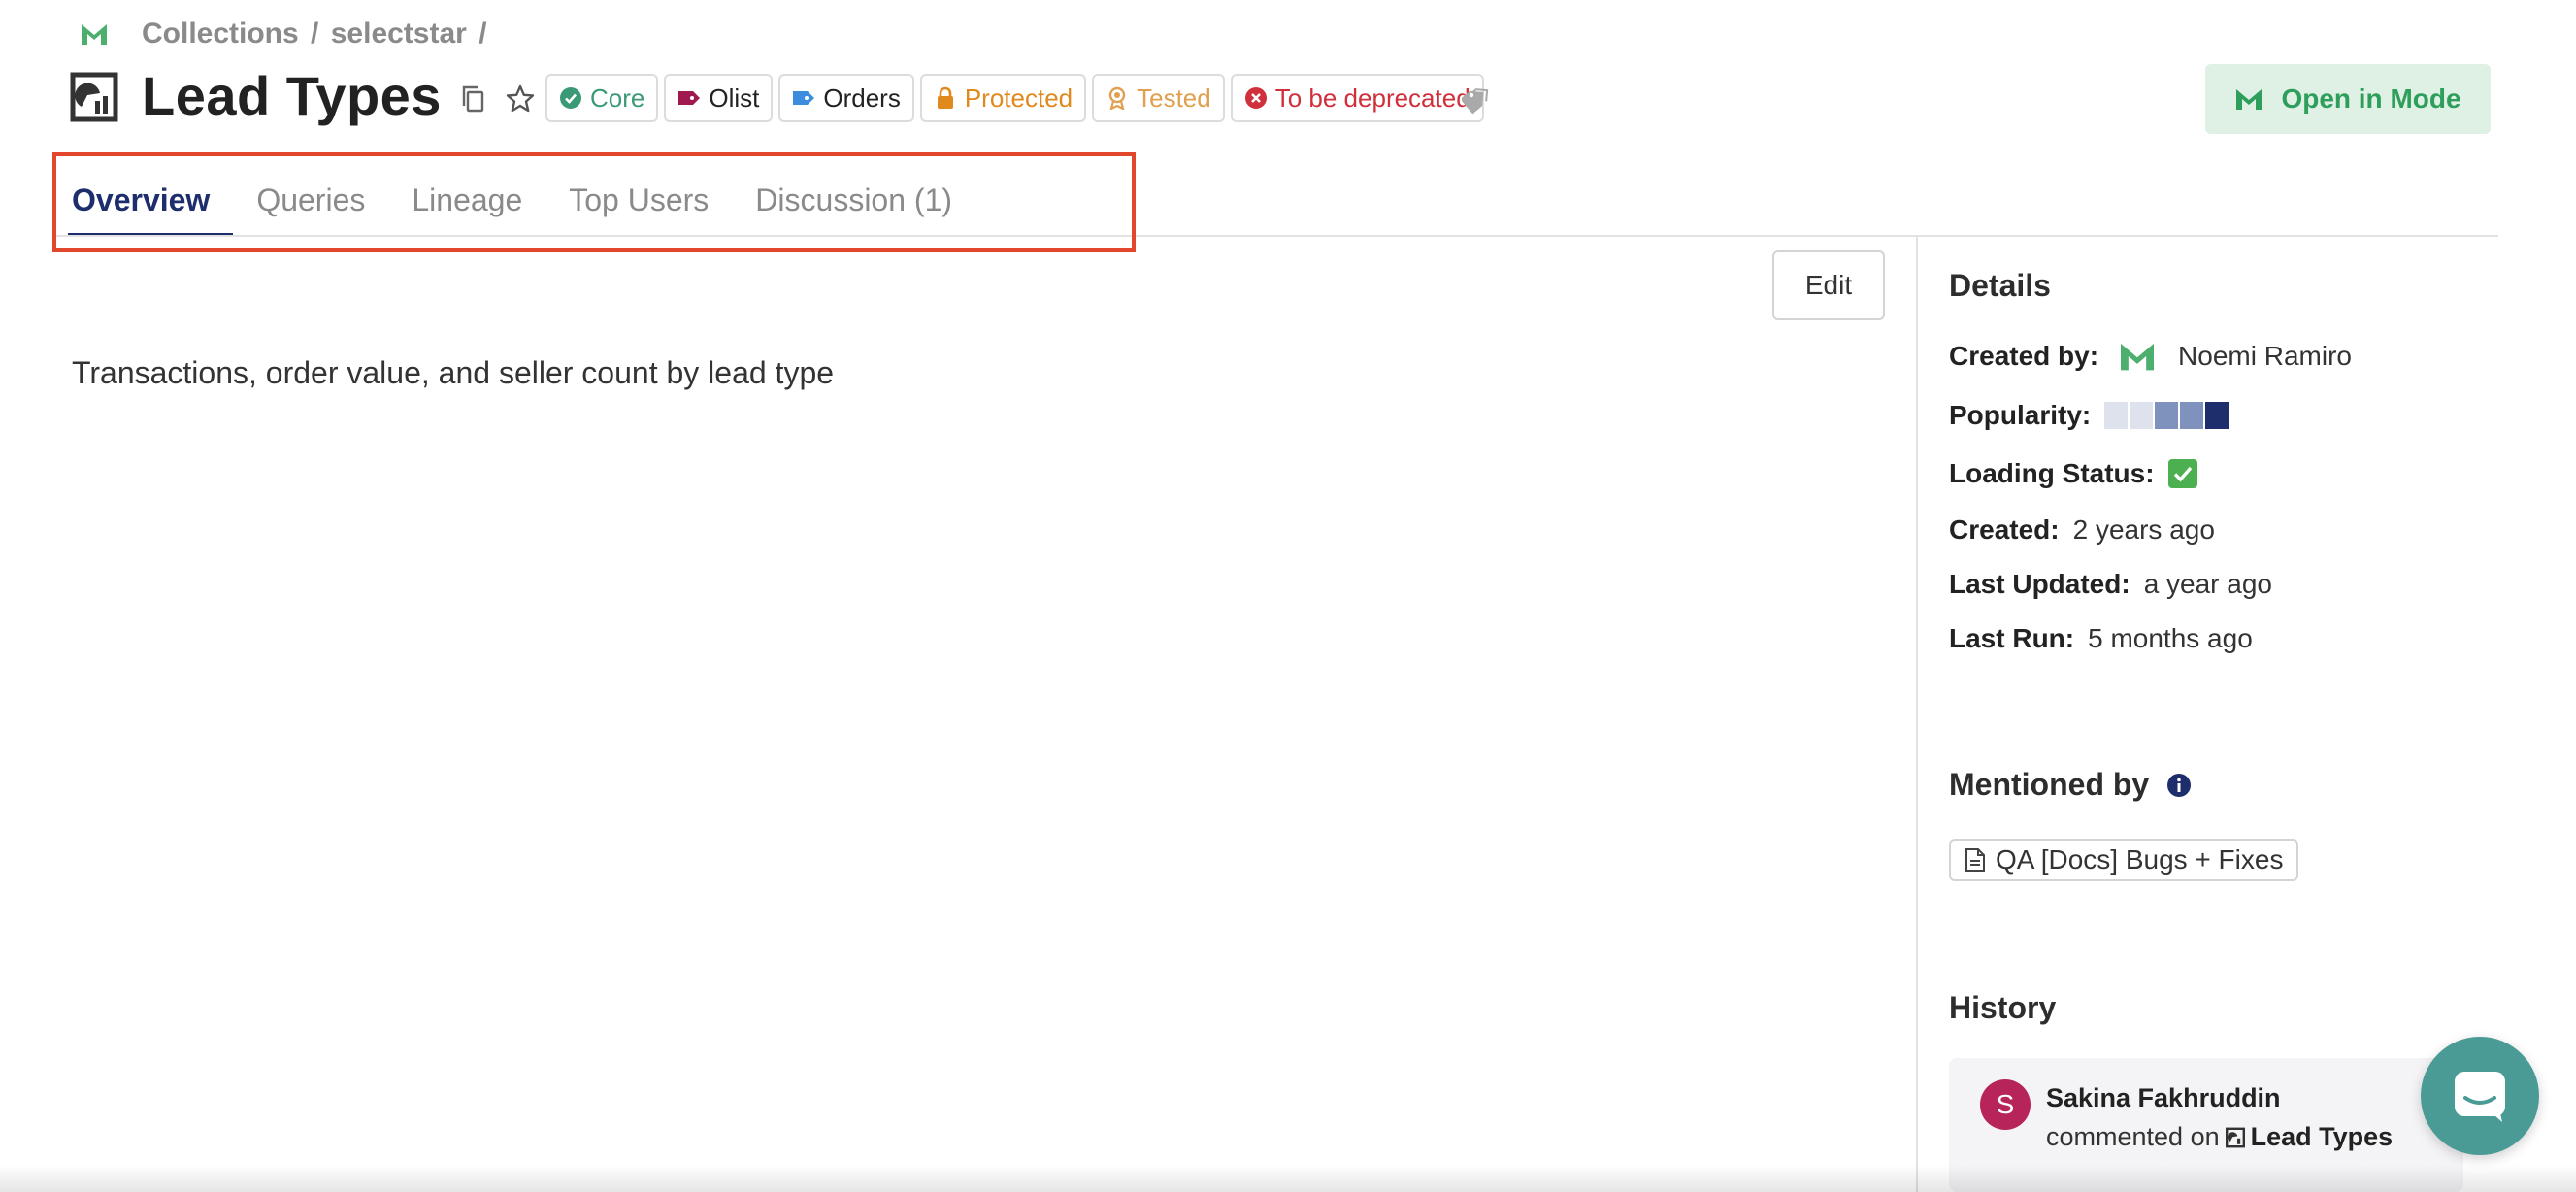  Describe the element at coordinates (292, 95) in the screenshot. I see `page-title: Lead Types` at that location.